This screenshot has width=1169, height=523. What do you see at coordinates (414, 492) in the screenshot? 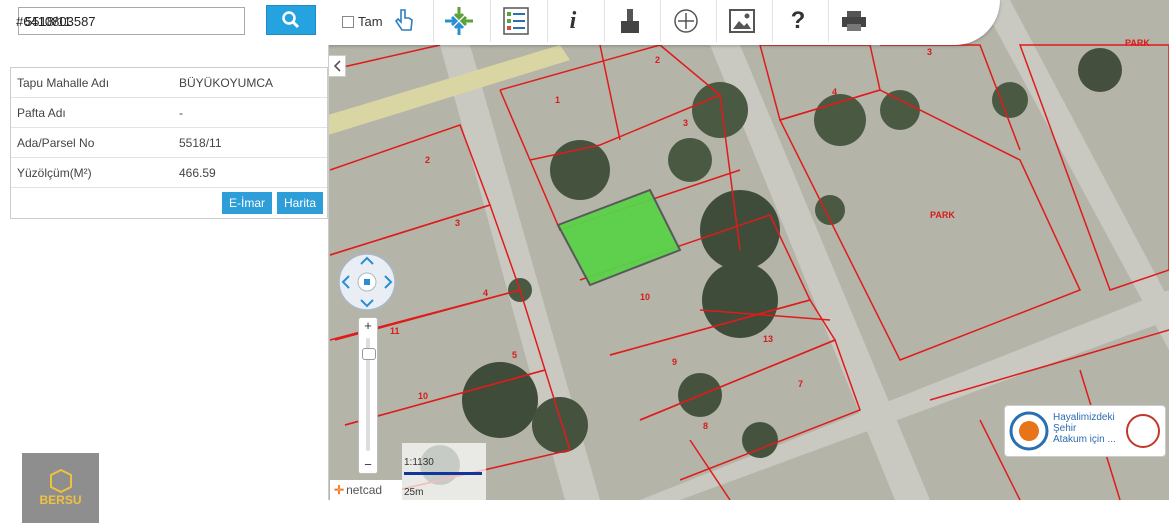
I see `scale-distance: 25m` at bounding box center [414, 492].